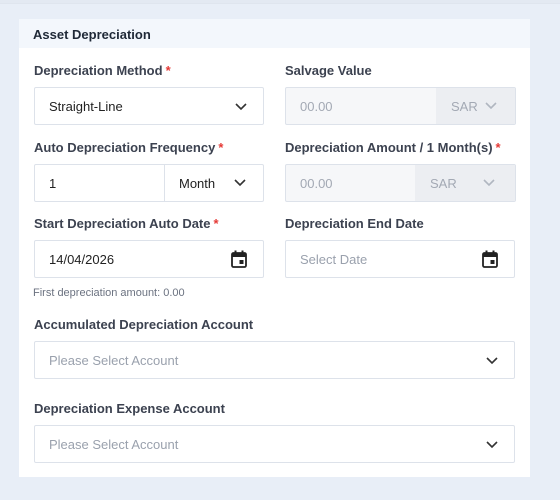 The width and height of the screenshot is (560, 500). Describe the element at coordinates (144, 324) in the screenshot. I see `accumulated-account-label: Accumulated Depreciation Account` at that location.